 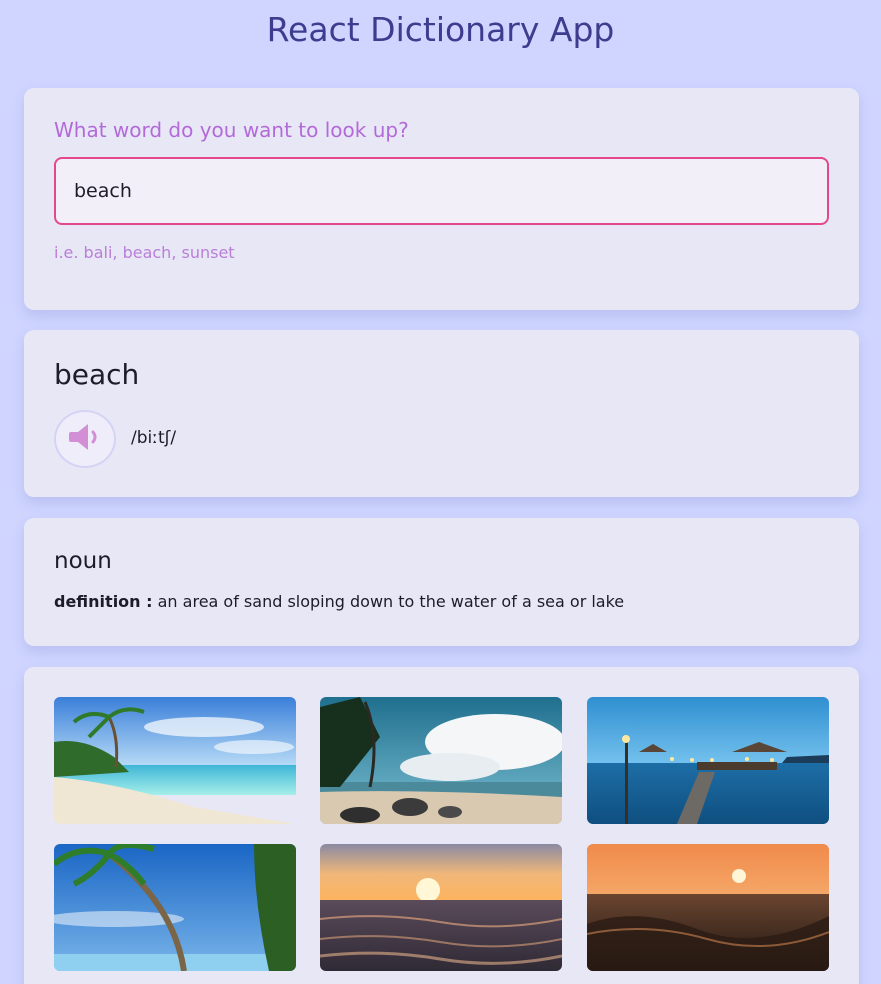 I want to click on play-audio-button, so click(x=85, y=439).